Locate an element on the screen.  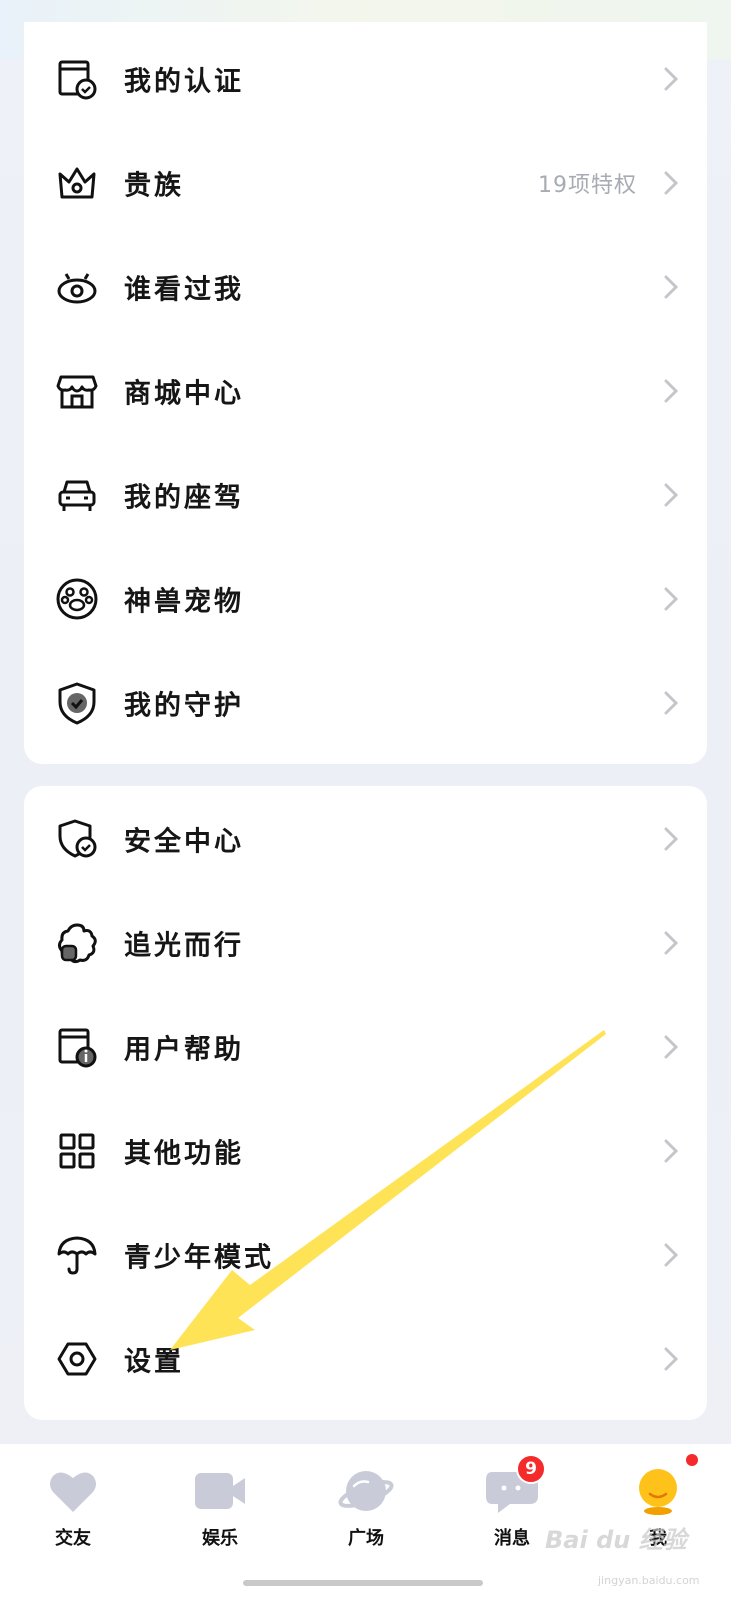
chat-bubble-icon: 9 is located at coordinates (515, 1485).